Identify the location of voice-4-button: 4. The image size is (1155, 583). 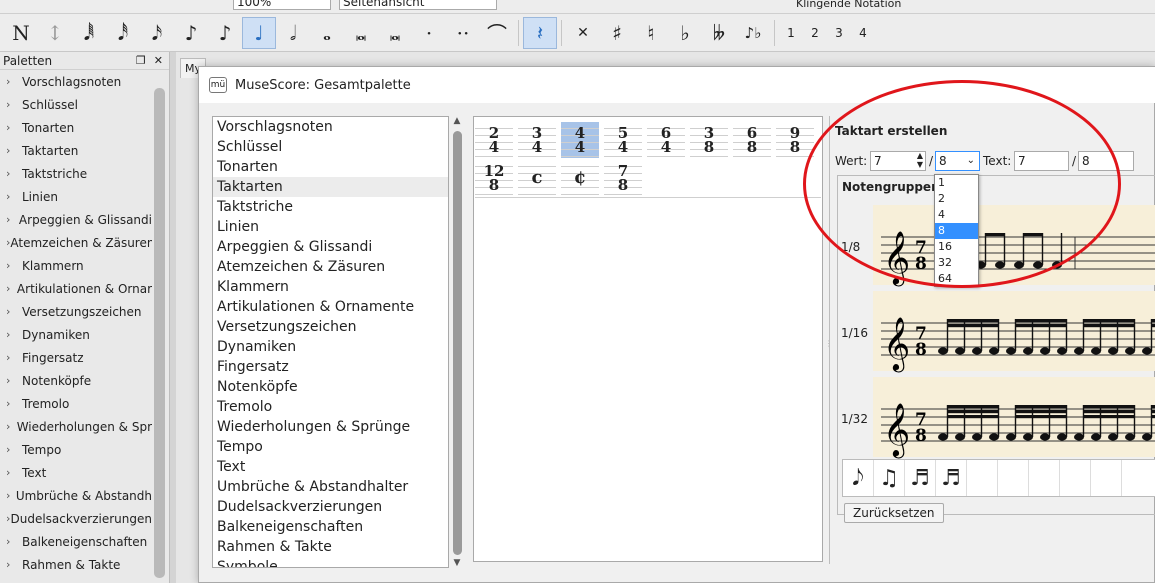
(863, 33).